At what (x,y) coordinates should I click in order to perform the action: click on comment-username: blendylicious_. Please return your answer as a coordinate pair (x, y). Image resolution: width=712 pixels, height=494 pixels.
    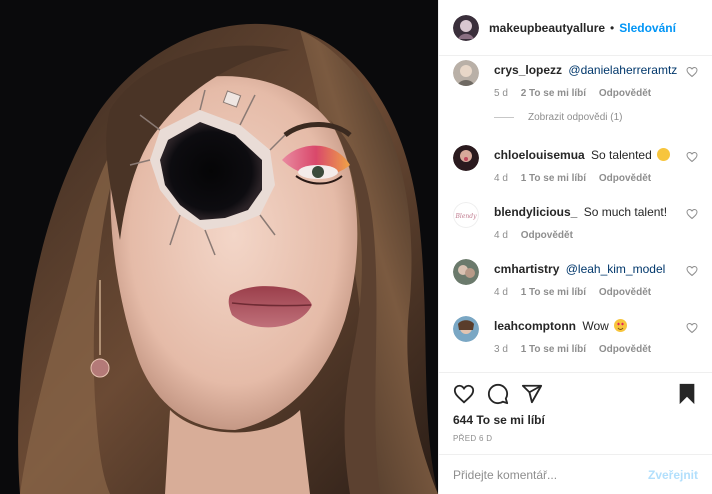
    Looking at the image, I should click on (535, 212).